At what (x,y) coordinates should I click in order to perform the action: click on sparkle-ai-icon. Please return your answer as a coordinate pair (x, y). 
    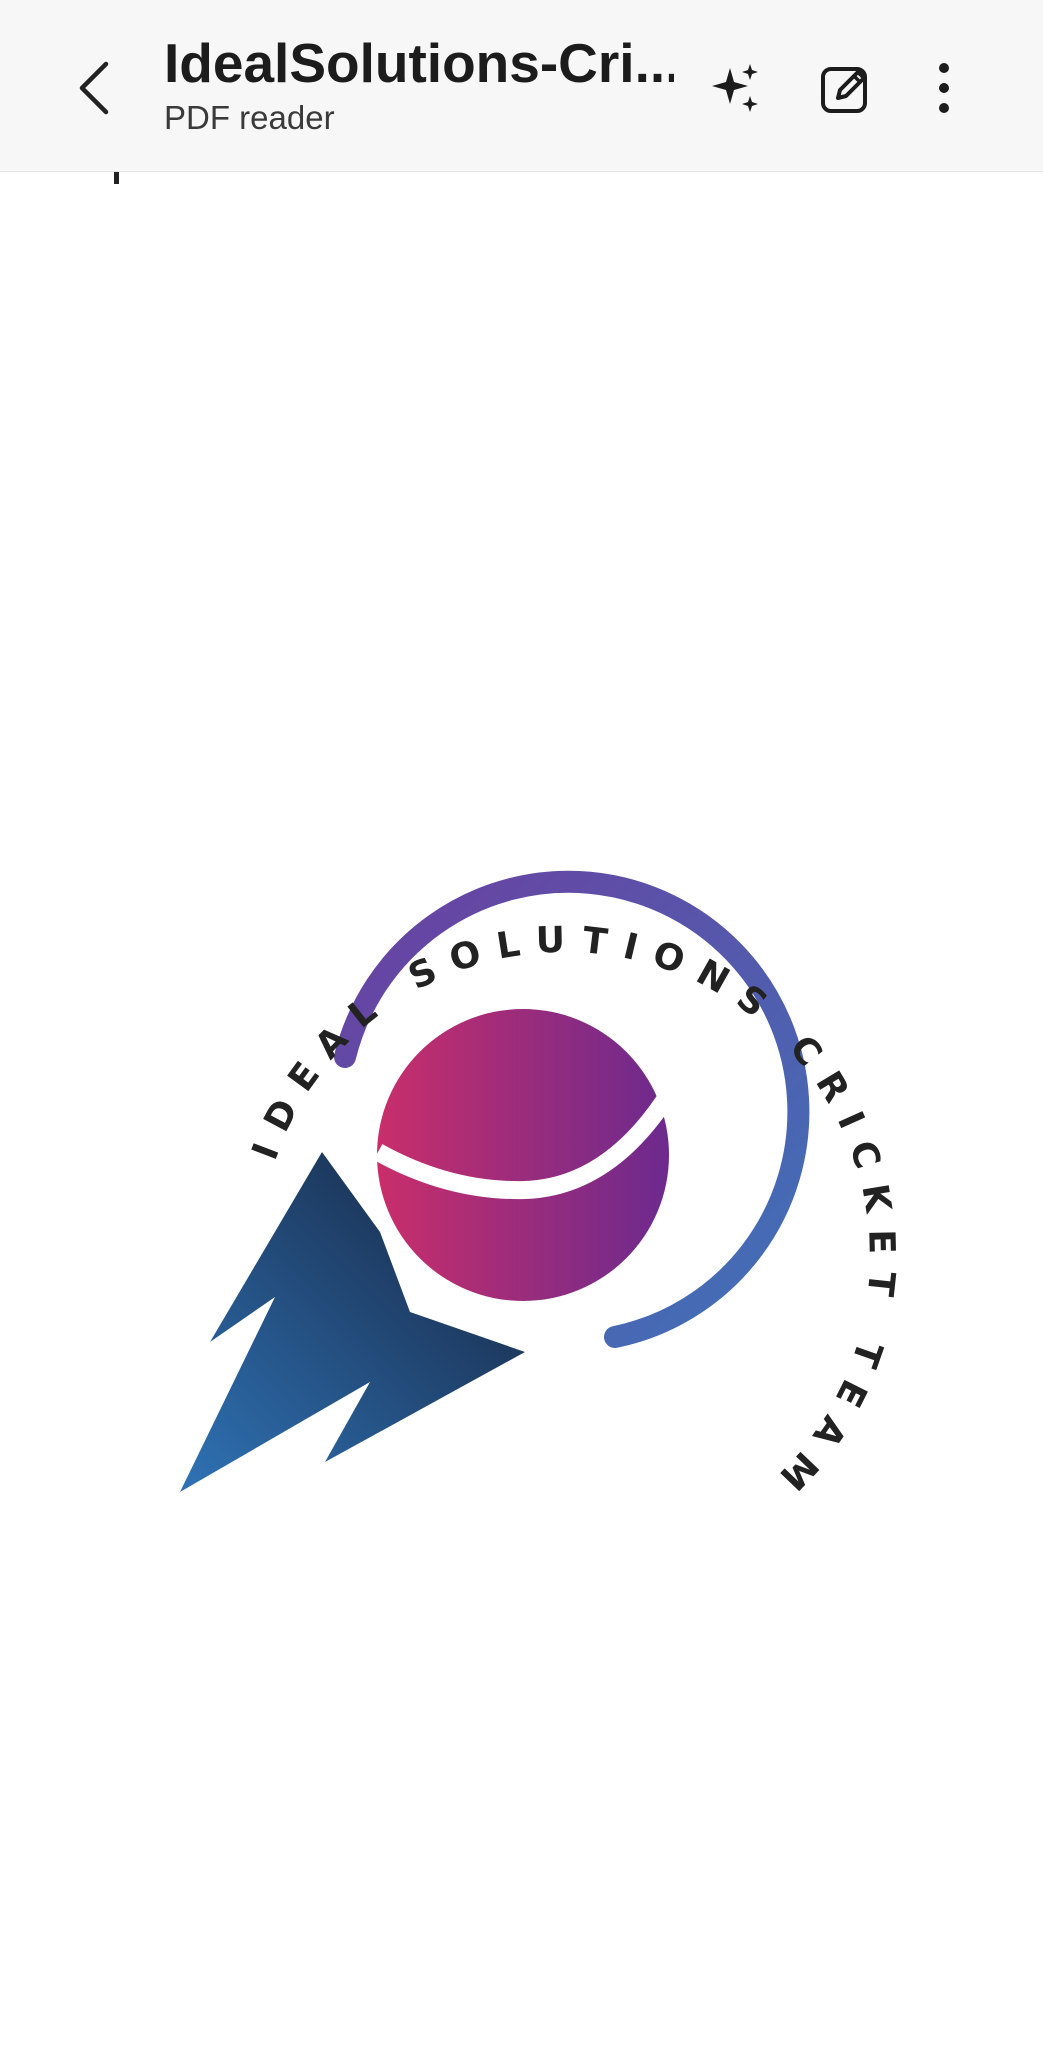
    Looking at the image, I should click on (735, 88).